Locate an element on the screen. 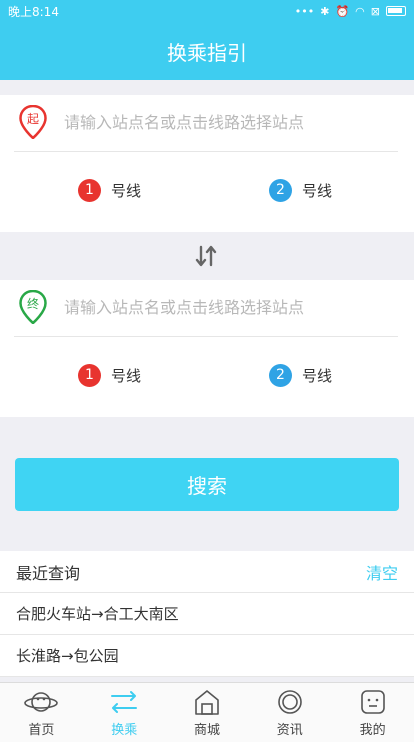  end-station-input is located at coordinates (231, 307).